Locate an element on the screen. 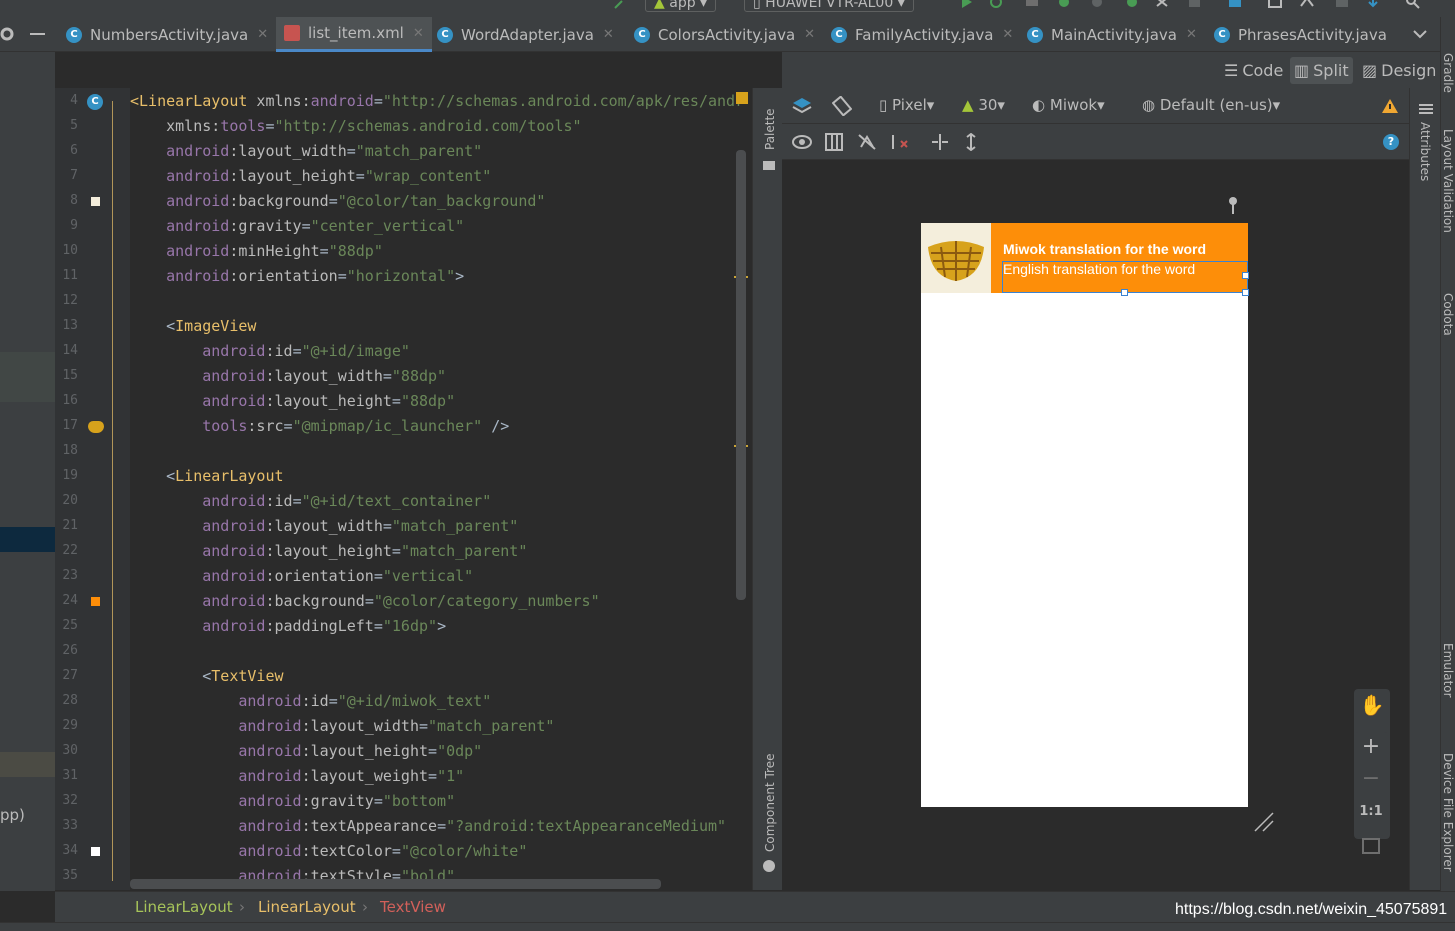 The height and width of the screenshot is (931, 1455). device-selector: ▯ Pixel▾ is located at coordinates (906, 105).